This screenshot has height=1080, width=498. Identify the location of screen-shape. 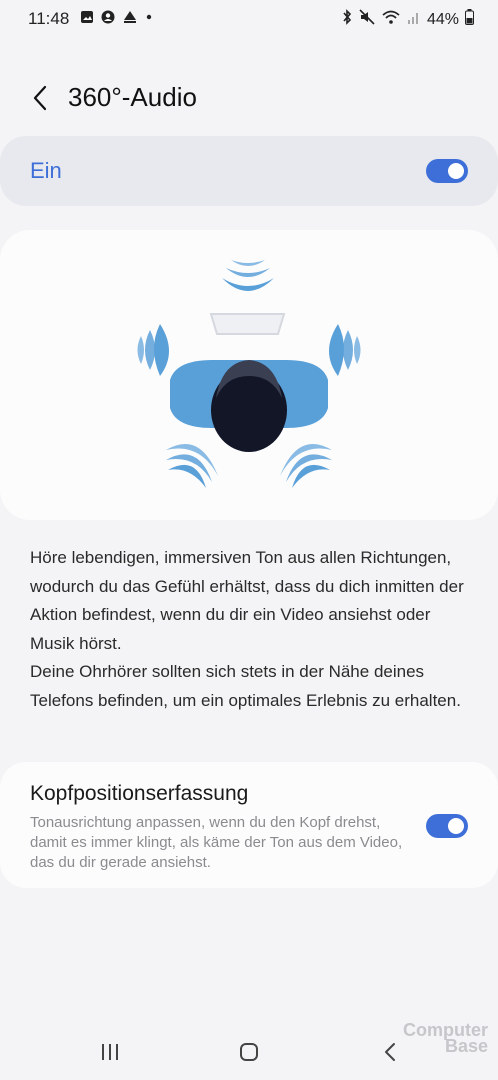
(247, 324).